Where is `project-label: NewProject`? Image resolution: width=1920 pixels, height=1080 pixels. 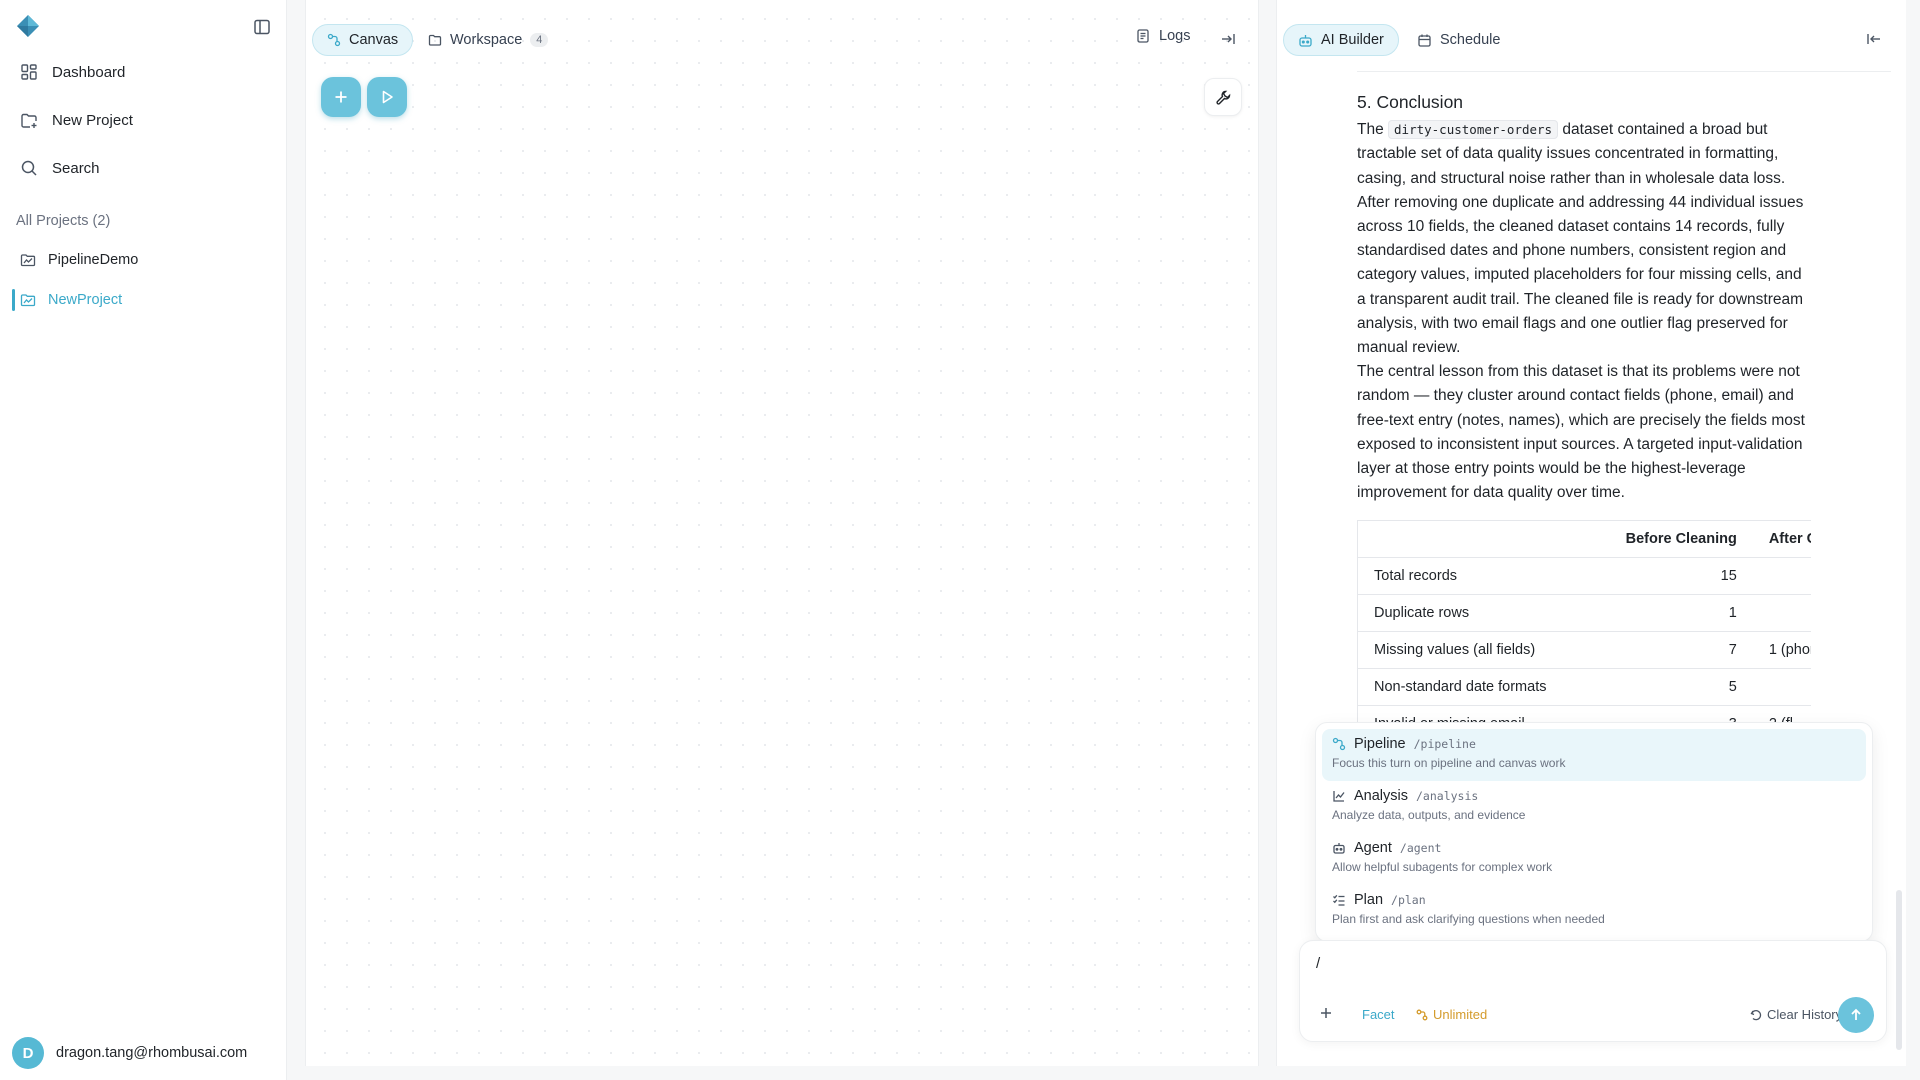 project-label: NewProject is located at coordinates (85, 300).